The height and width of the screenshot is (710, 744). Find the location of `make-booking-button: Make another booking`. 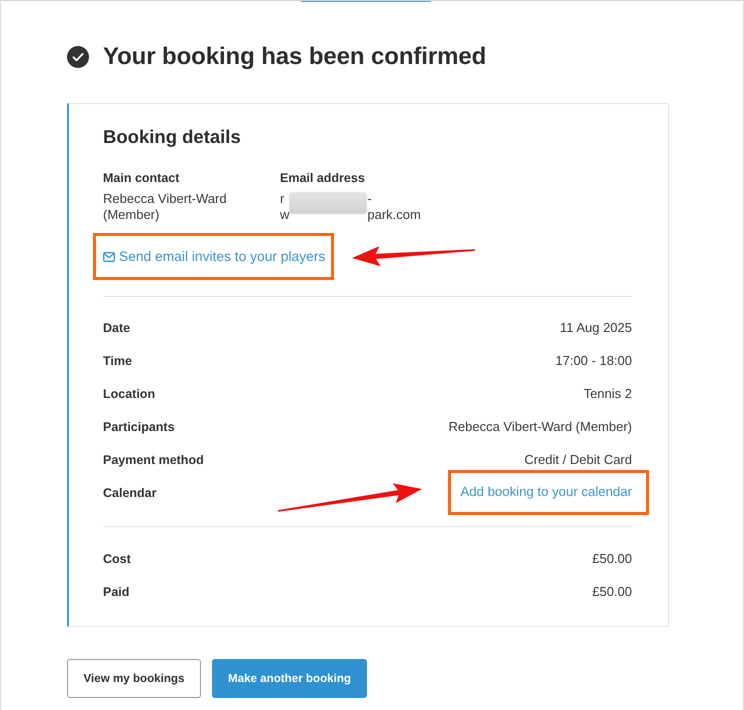

make-booking-button: Make another booking is located at coordinates (289, 678).